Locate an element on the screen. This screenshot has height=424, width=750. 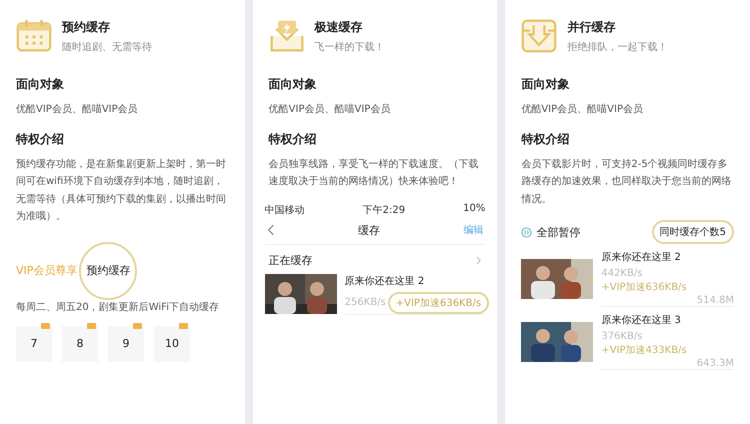
schedule-text: ，剧集更新后WiFi下自动缓存 is located at coordinates (153, 307).